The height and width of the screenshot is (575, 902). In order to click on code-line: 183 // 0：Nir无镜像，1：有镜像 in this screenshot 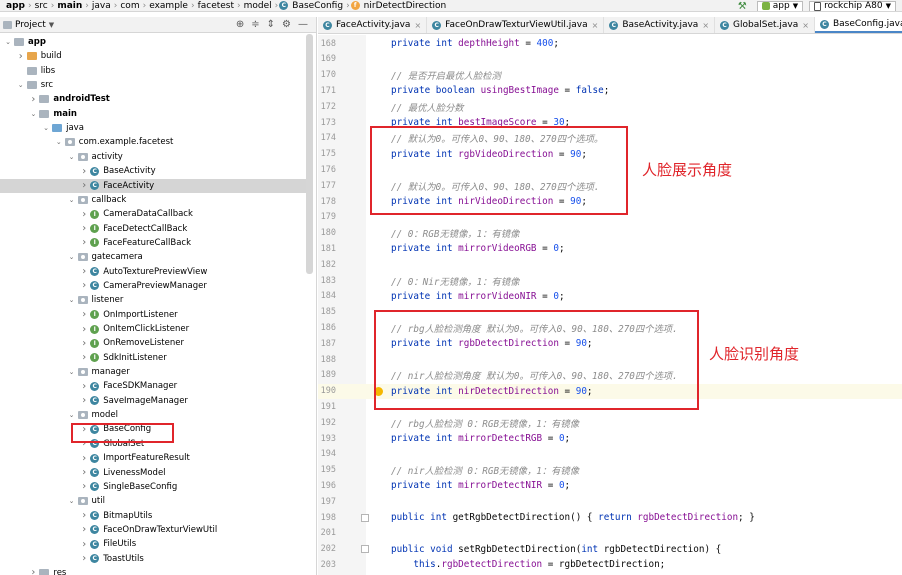, I will do `click(610, 280)`.